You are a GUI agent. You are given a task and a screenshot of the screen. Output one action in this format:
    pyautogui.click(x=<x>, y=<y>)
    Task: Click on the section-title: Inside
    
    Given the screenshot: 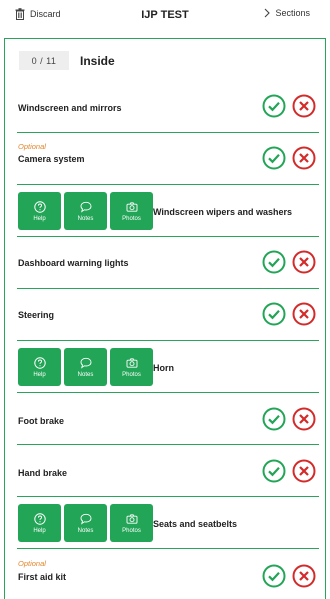 What is the action you would take?
    pyautogui.click(x=97, y=60)
    